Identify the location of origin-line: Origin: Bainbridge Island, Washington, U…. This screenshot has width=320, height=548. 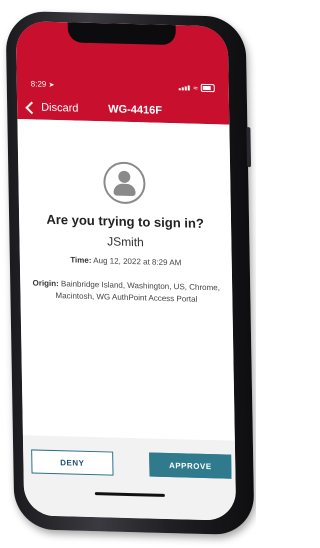
(126, 291).